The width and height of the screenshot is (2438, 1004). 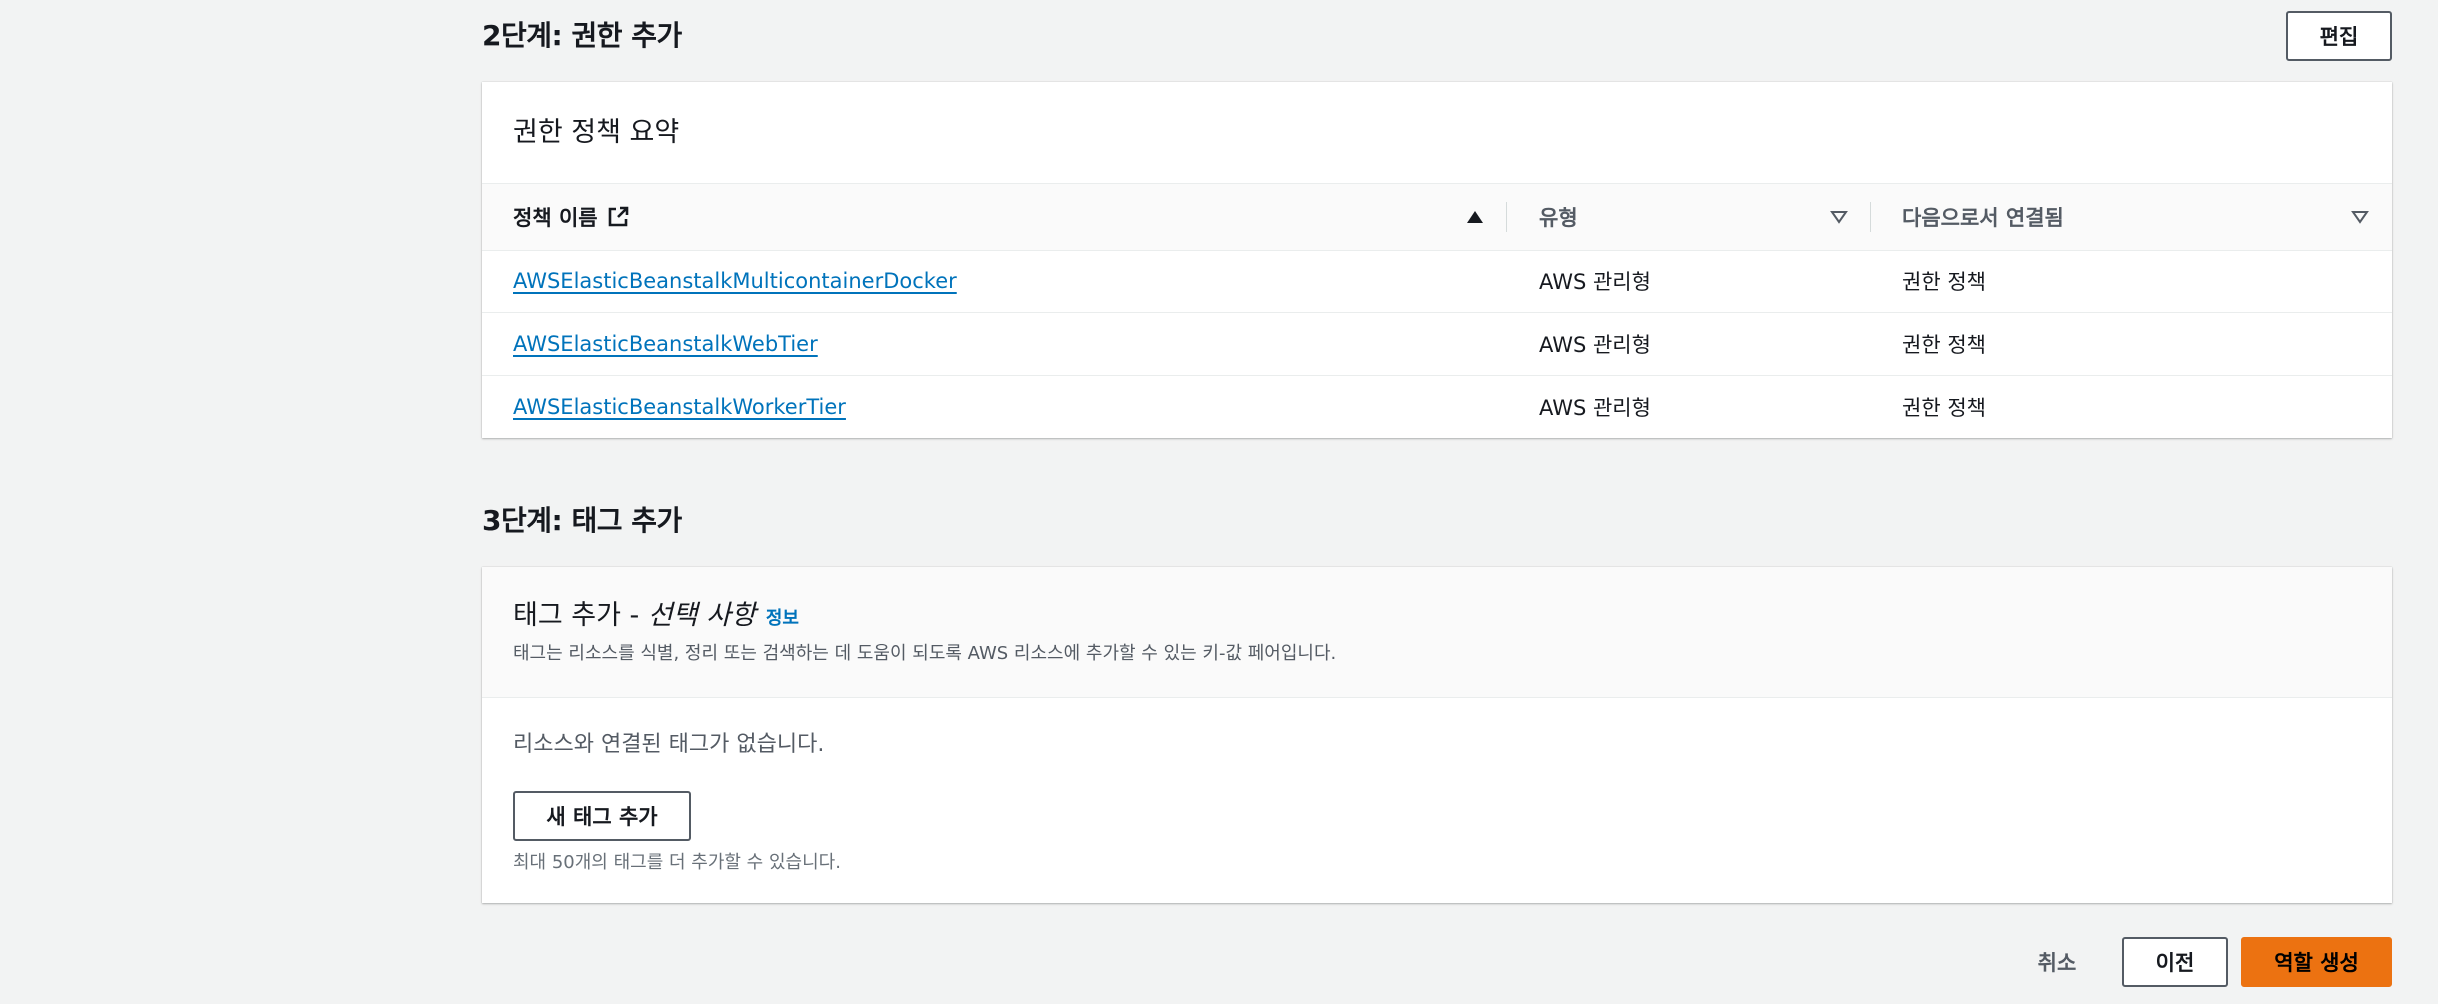 What do you see at coordinates (2316, 962) in the screenshot?
I see `create-role-button: 역할 생성` at bounding box center [2316, 962].